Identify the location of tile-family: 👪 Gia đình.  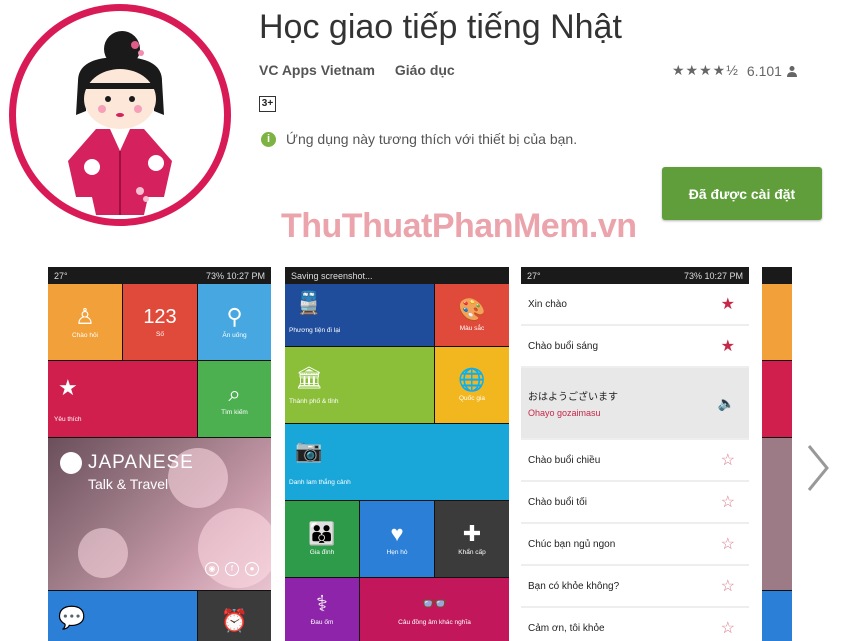
(322, 539).